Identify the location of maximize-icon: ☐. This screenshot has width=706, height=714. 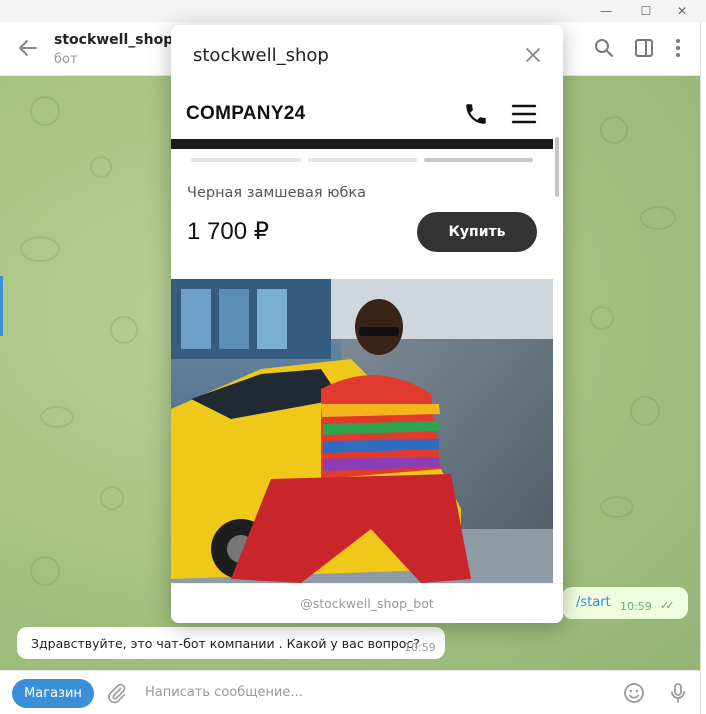
(646, 11).